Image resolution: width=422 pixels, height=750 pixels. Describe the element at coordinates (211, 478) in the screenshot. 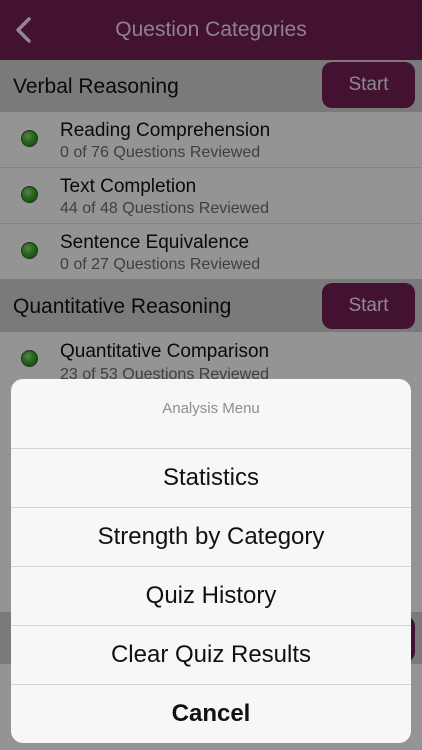

I see `statistics-button: Statistics` at that location.